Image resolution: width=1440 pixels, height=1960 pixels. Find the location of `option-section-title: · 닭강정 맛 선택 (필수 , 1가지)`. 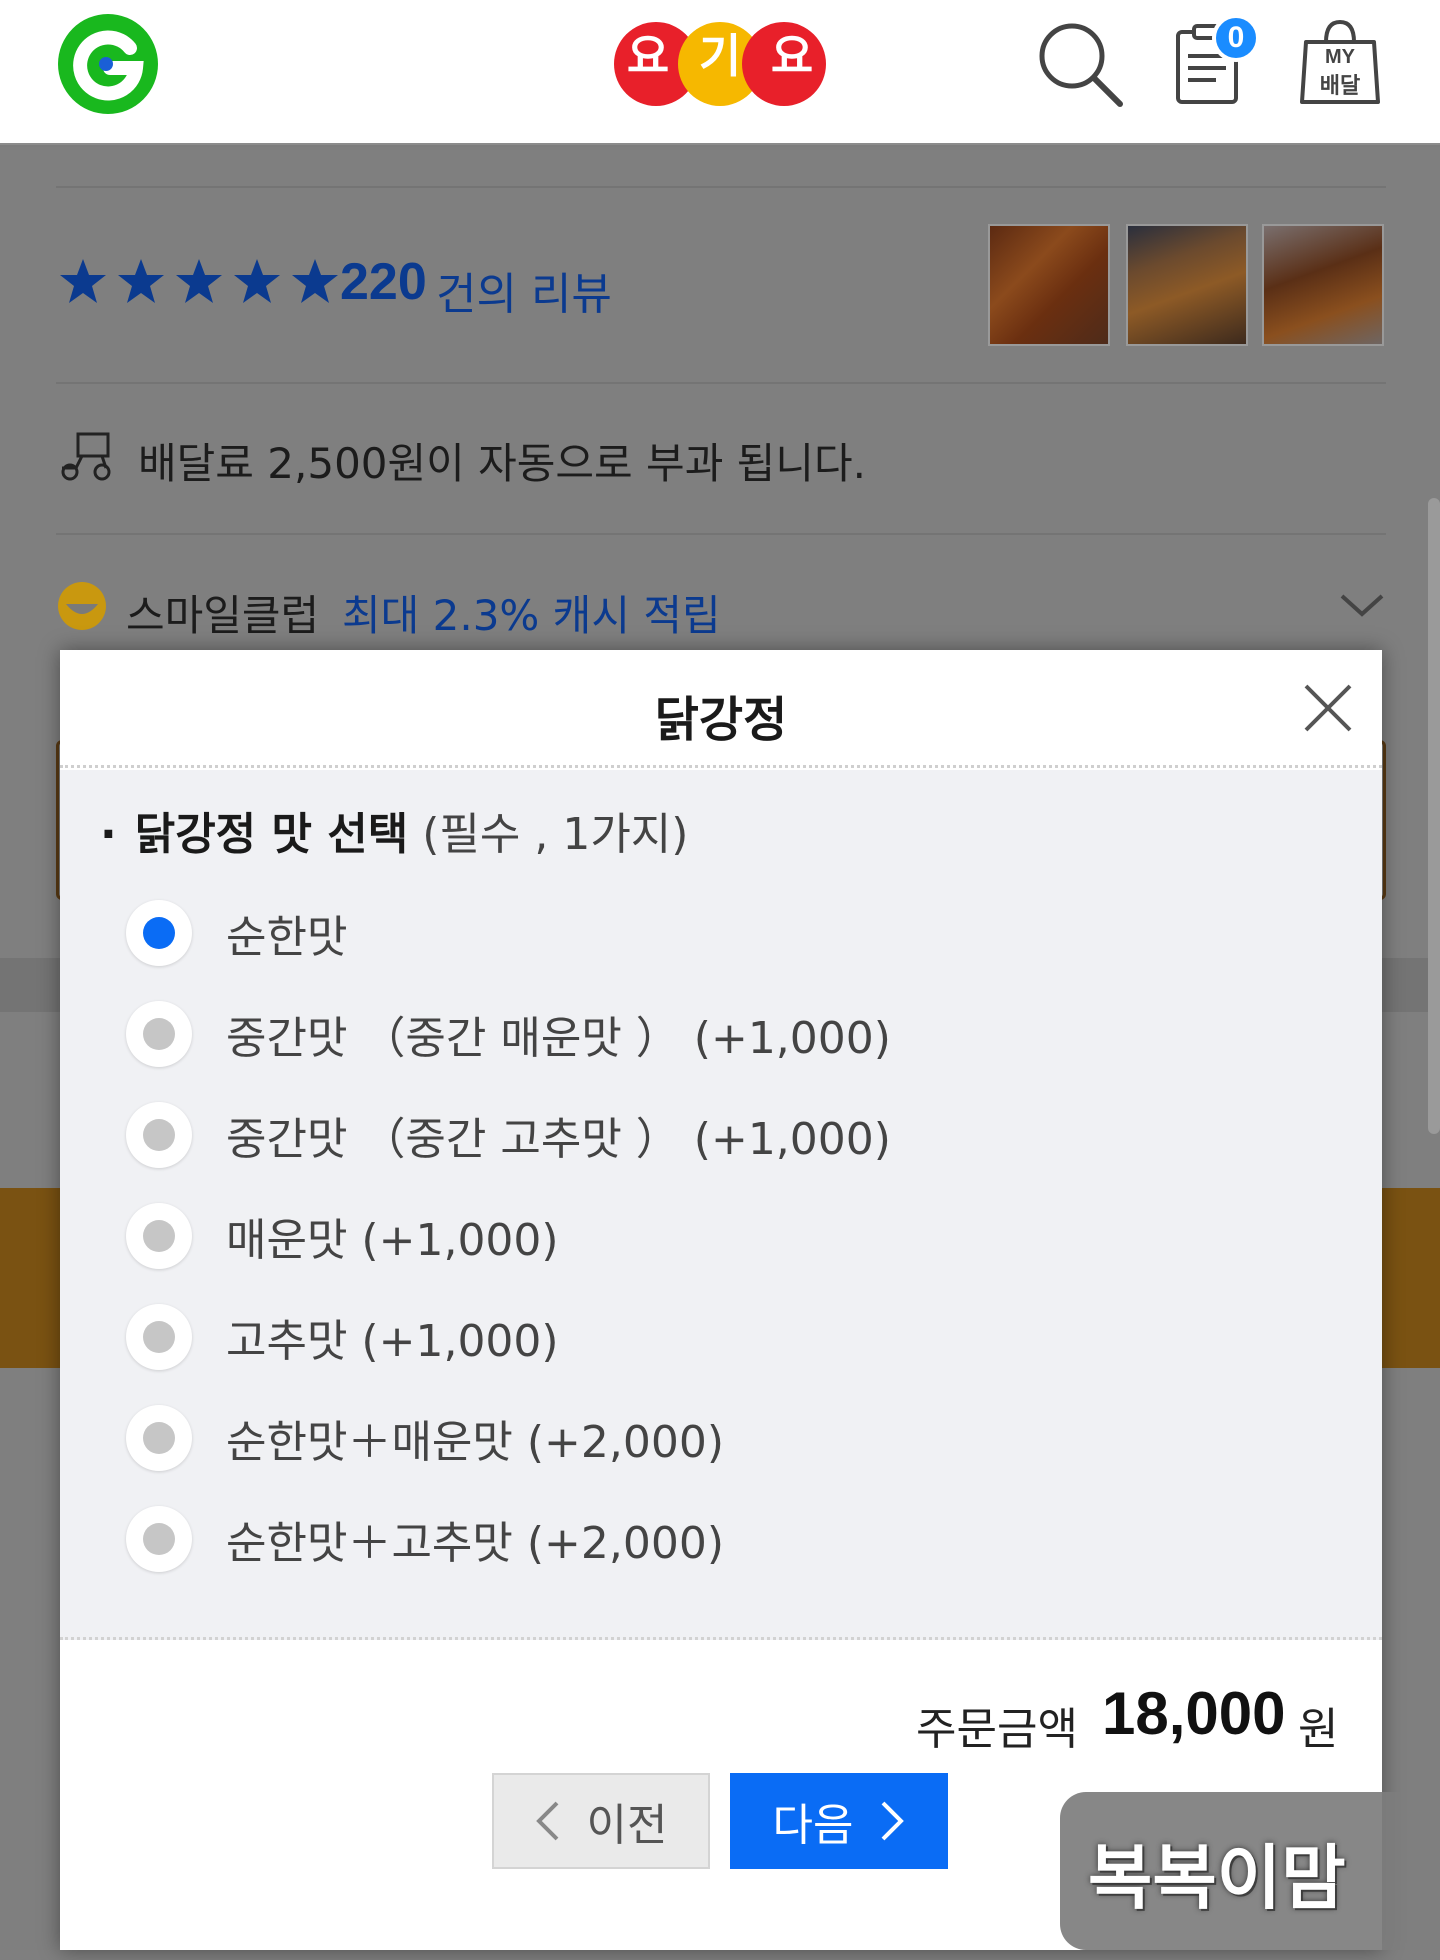

option-section-title: · 닭강정 맛 선택 (필수 , 1가지) is located at coordinates (394, 830).